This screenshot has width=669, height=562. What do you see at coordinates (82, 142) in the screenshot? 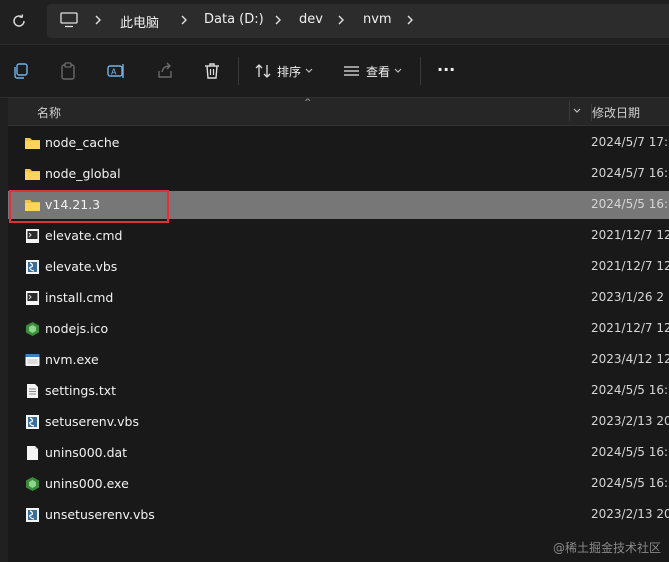
I see `file-name: node_cache` at bounding box center [82, 142].